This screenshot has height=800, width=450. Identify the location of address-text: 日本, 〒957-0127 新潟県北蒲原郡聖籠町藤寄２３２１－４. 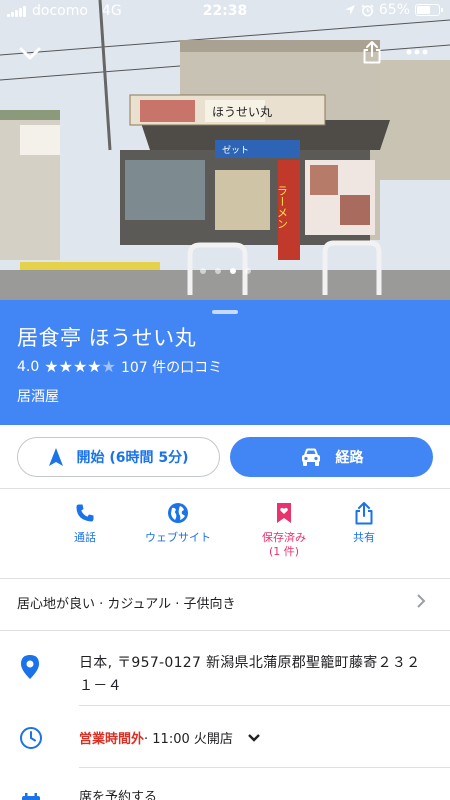
(250, 674).